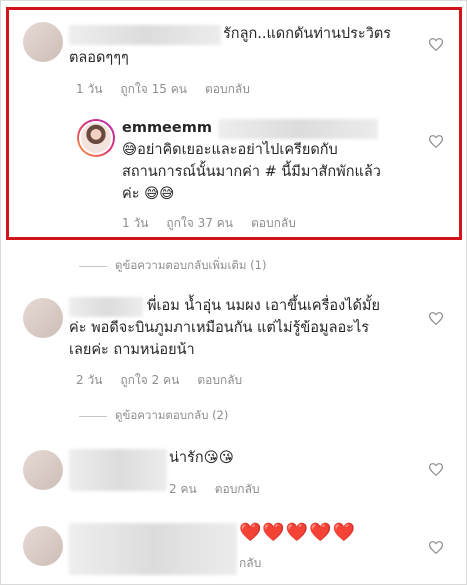  Describe the element at coordinates (214, 489) in the screenshot. I see `comment-meta: 2 คน ตอบกลับ` at that location.